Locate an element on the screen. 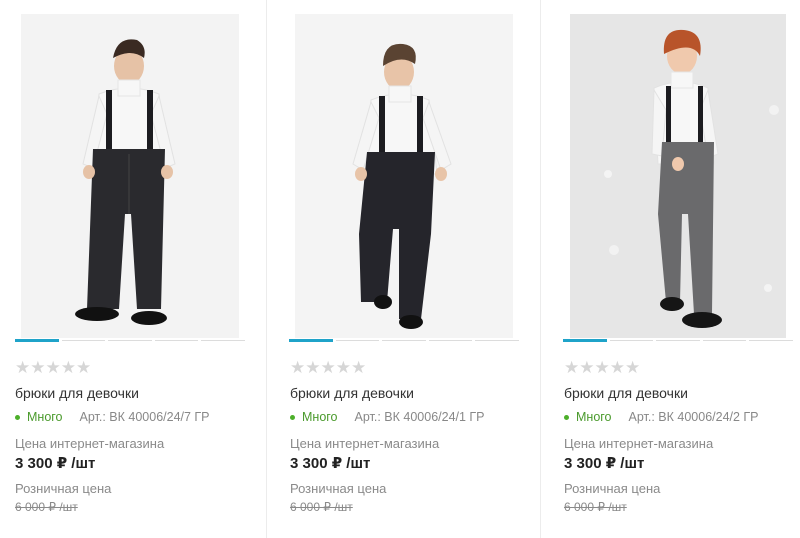 The height and width of the screenshot is (538, 800). article-number: Арт.: ВК 40006/24/7 ГР is located at coordinates (144, 417).